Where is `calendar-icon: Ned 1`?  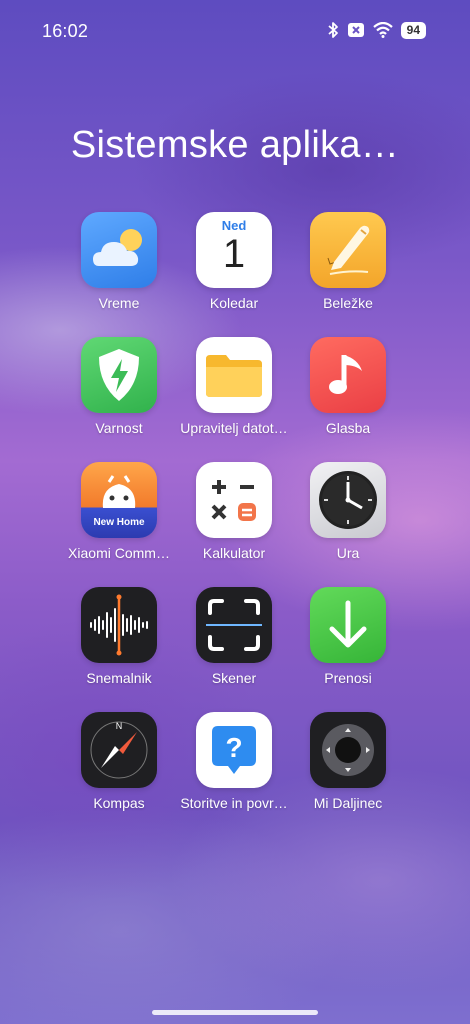
calendar-icon: Ned 1 is located at coordinates (234, 250).